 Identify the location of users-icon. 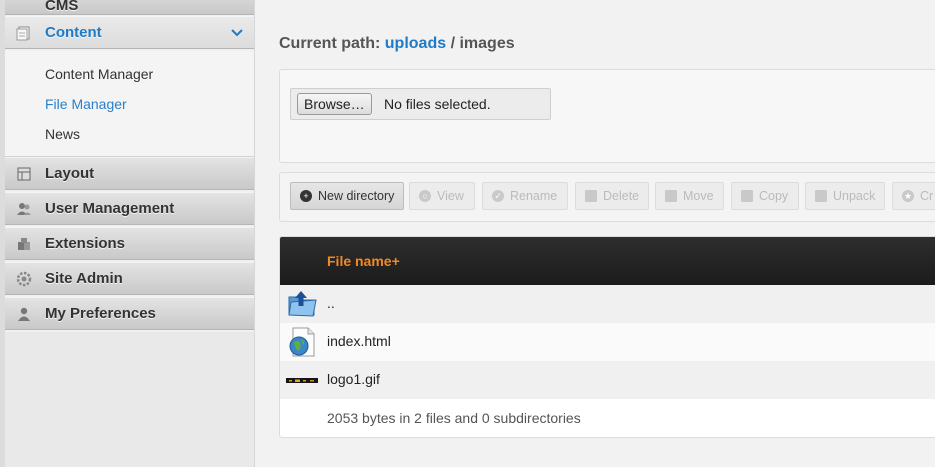
(24, 209).